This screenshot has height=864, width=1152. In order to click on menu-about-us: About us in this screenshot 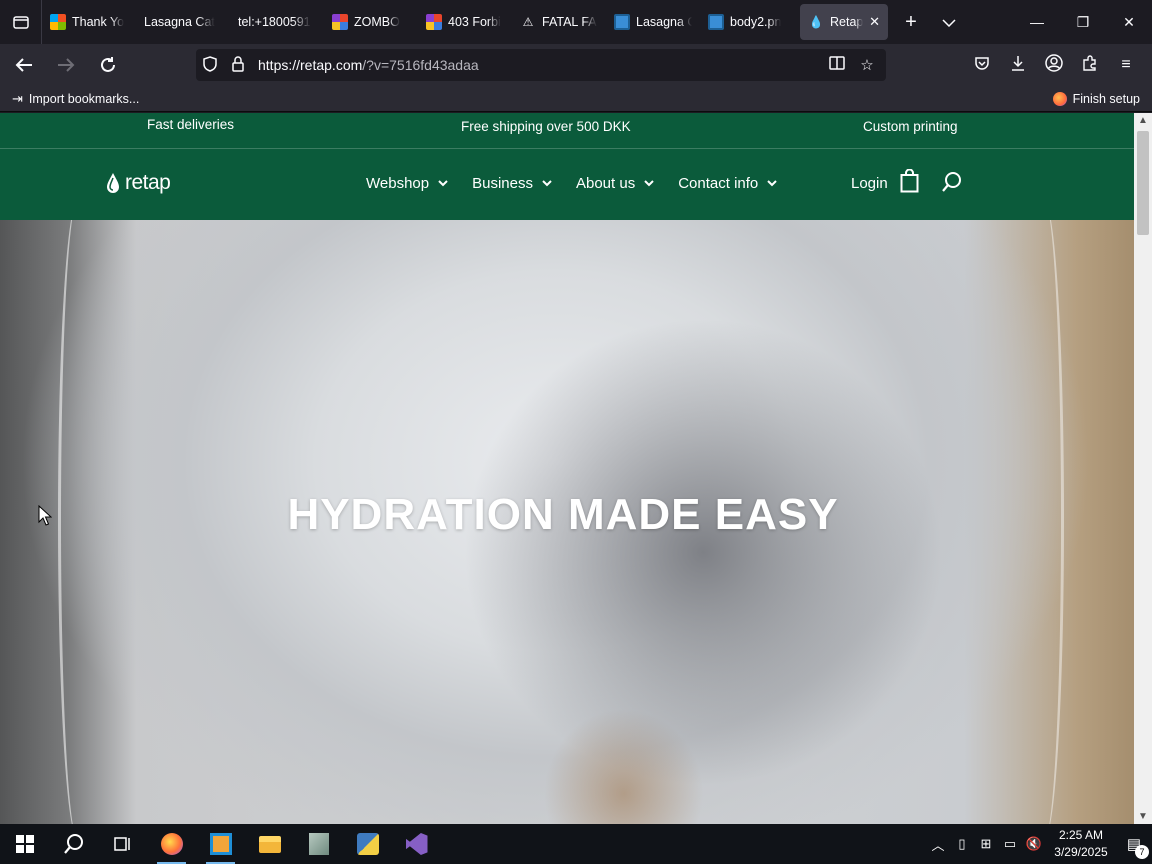, I will do `click(615, 183)`.